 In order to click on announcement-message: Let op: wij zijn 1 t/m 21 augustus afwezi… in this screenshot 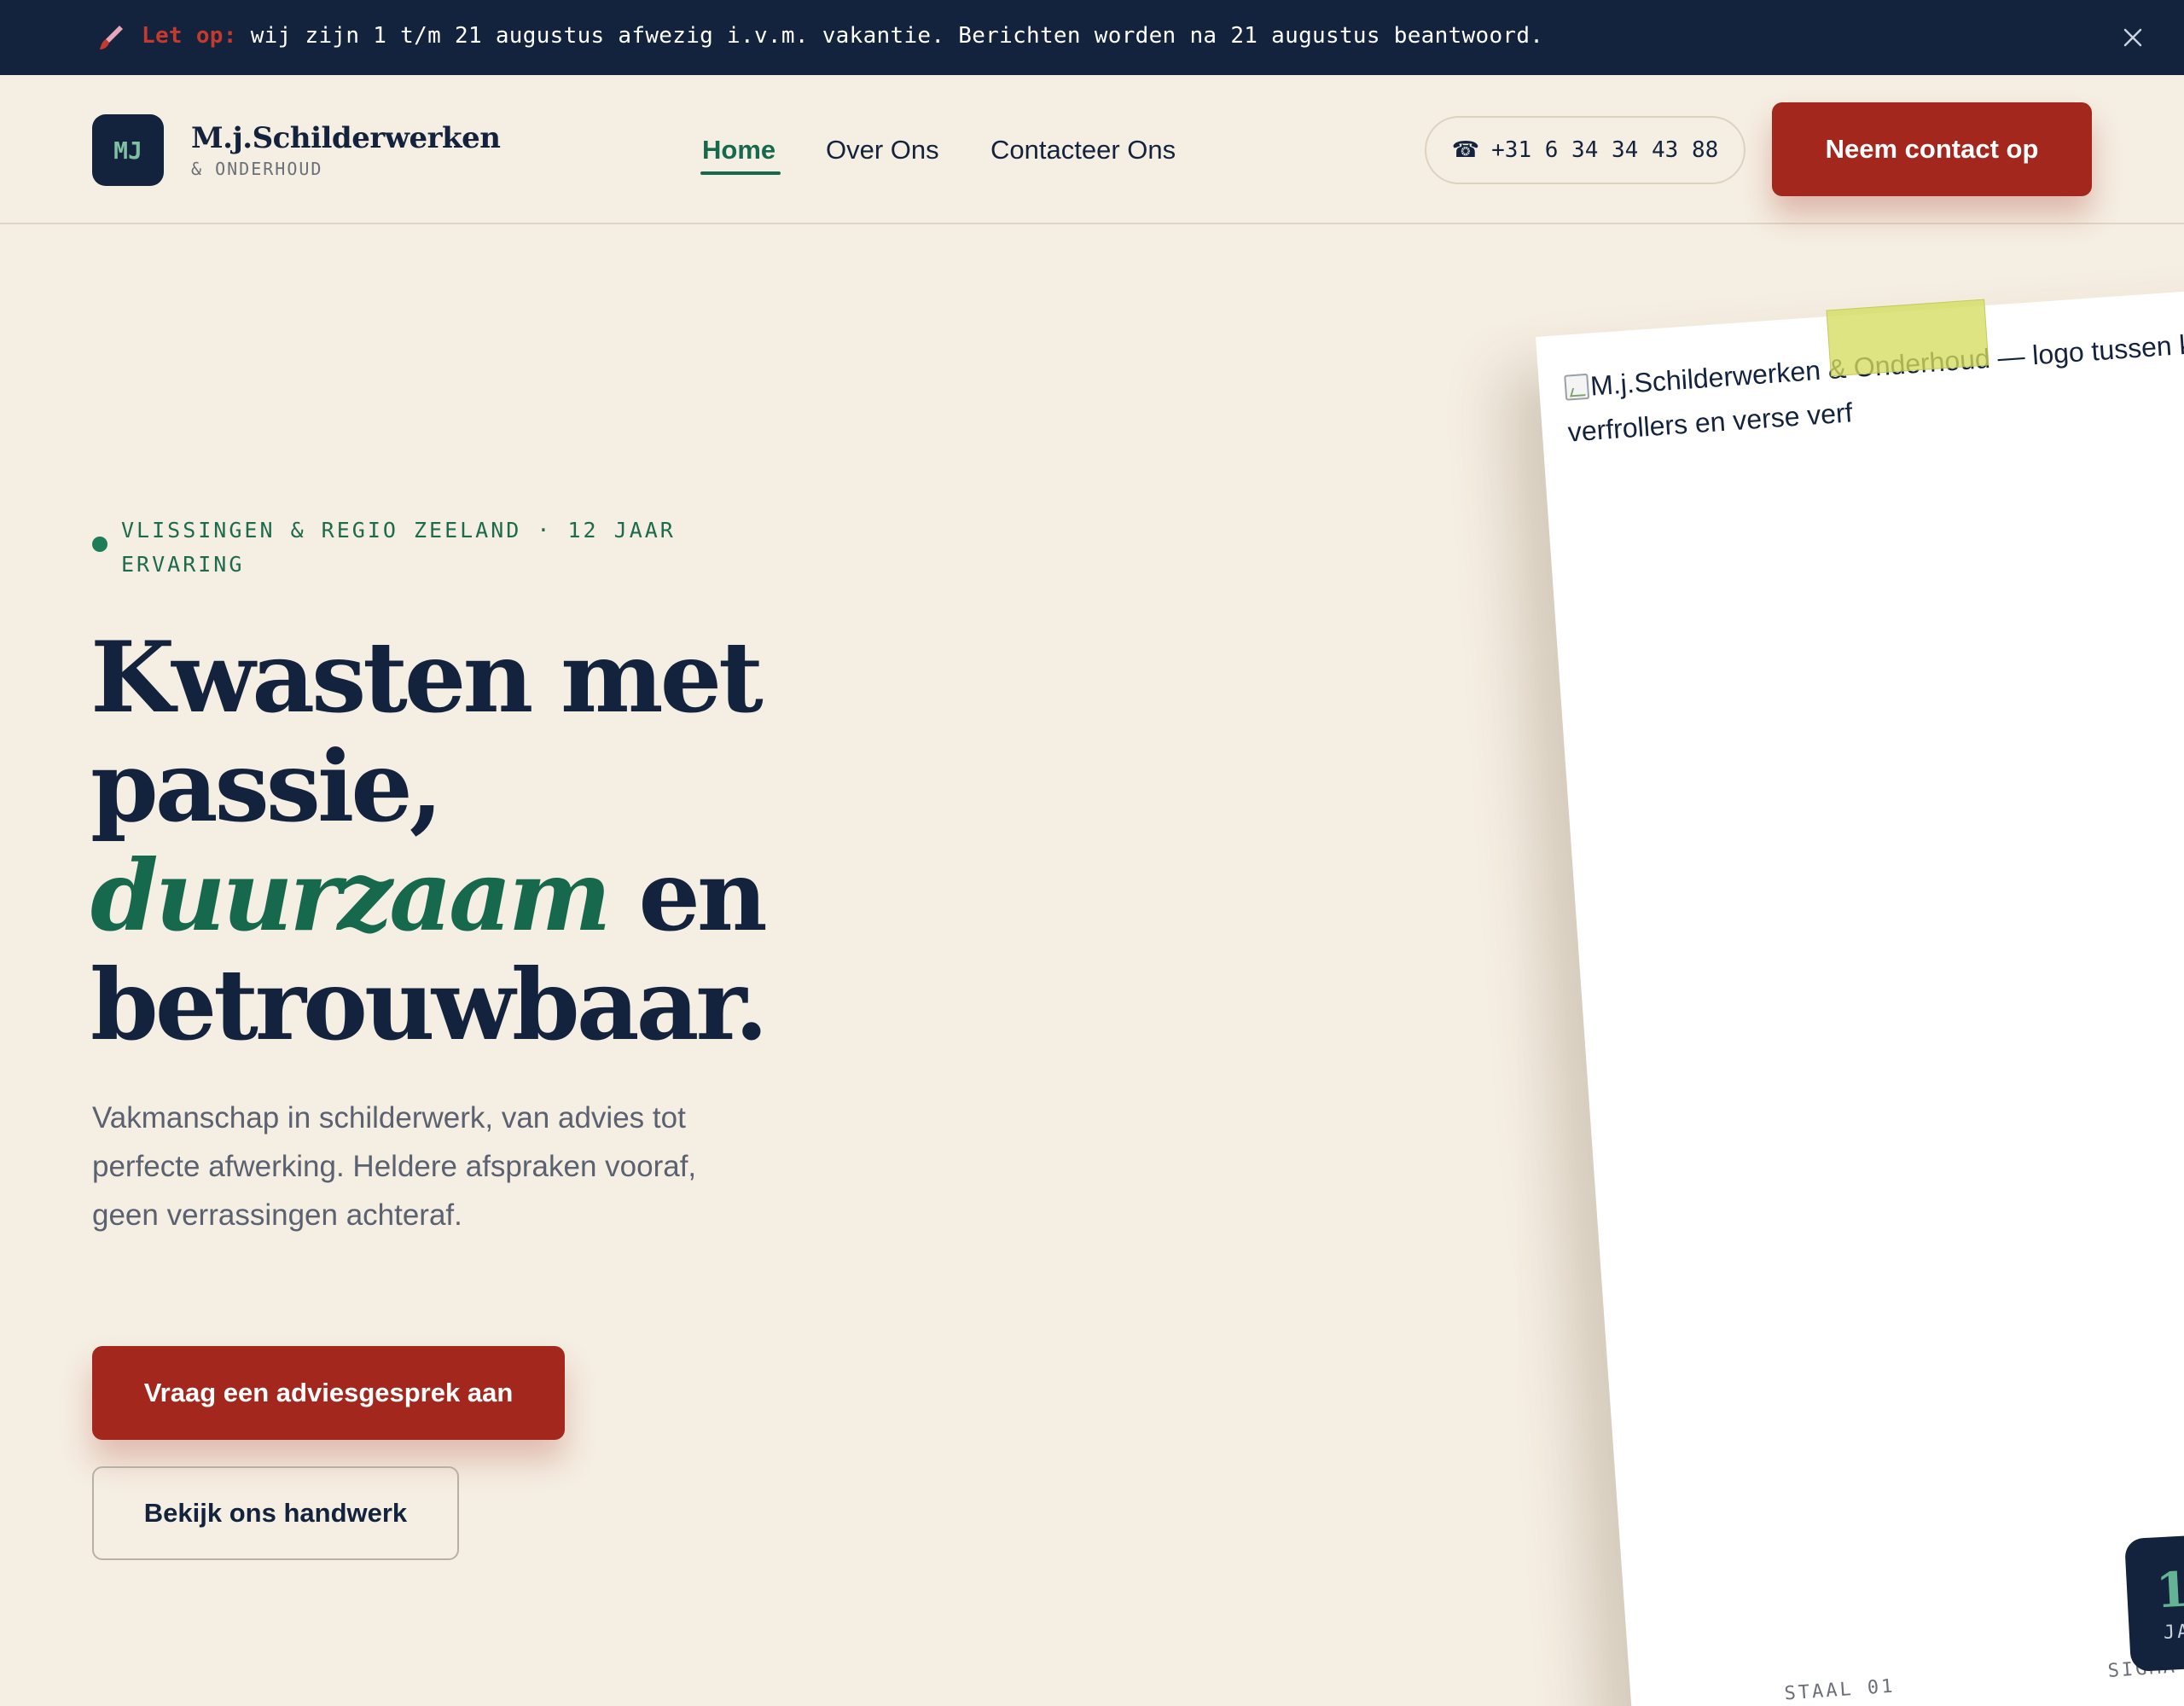, I will do `click(842, 35)`.